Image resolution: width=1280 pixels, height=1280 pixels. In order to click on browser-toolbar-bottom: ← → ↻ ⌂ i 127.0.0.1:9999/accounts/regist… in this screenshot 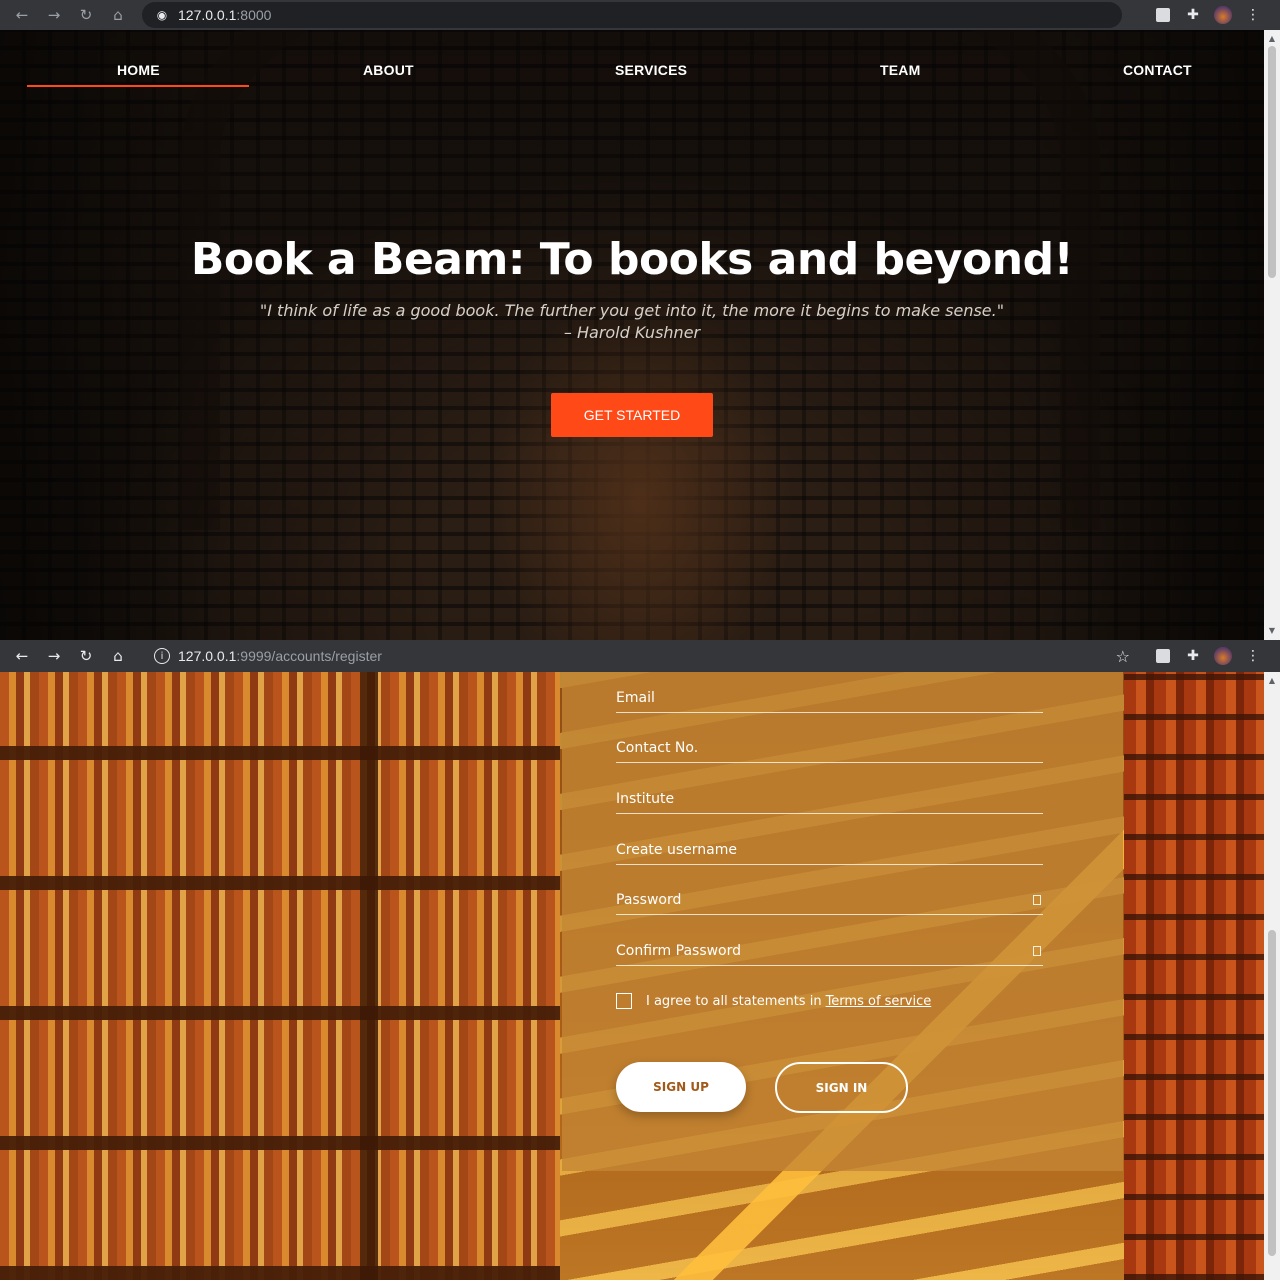, I will do `click(640, 656)`.